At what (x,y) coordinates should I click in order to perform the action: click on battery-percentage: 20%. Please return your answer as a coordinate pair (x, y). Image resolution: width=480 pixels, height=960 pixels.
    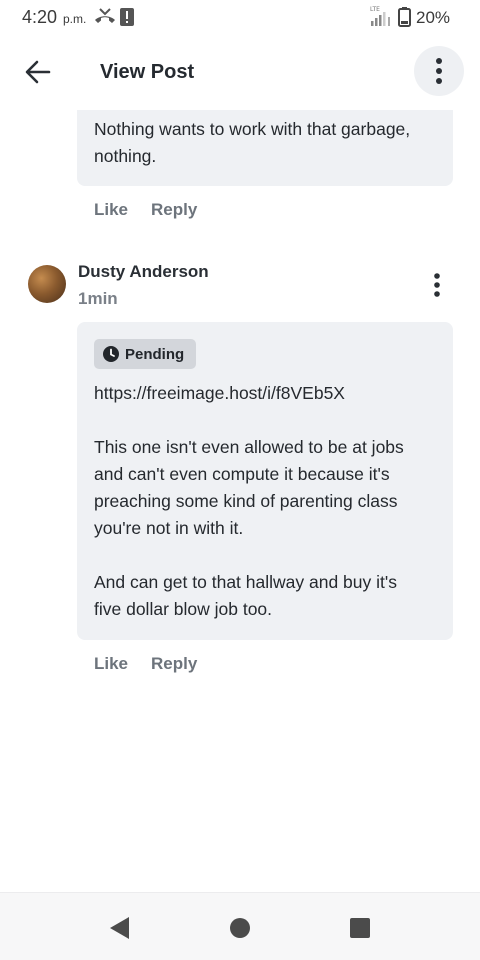
    Looking at the image, I should click on (433, 17).